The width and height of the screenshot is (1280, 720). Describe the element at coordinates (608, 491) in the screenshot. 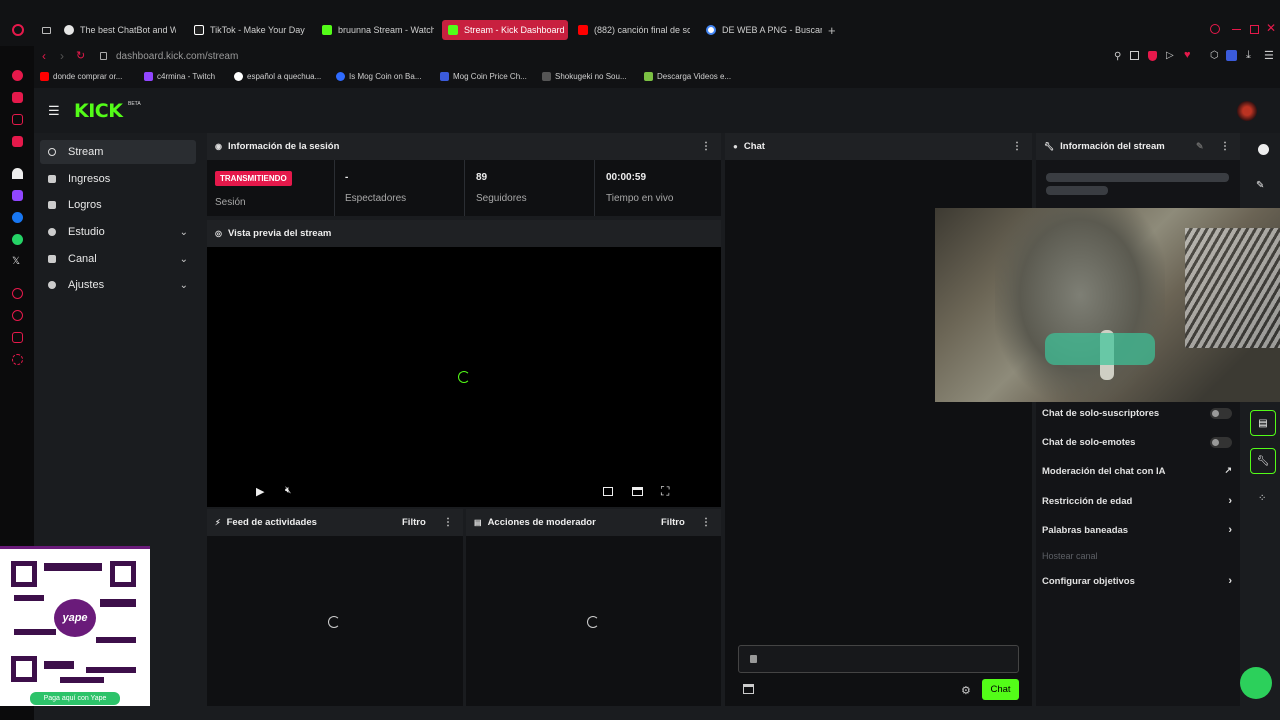

I see `pip-icon` at that location.